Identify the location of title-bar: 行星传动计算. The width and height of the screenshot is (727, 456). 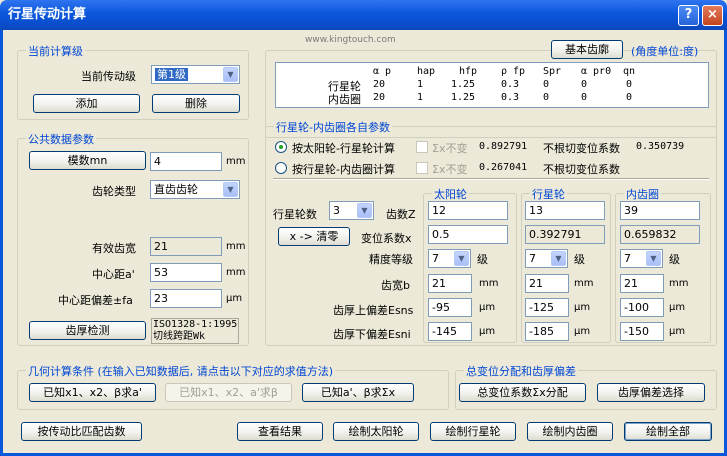
(363, 15).